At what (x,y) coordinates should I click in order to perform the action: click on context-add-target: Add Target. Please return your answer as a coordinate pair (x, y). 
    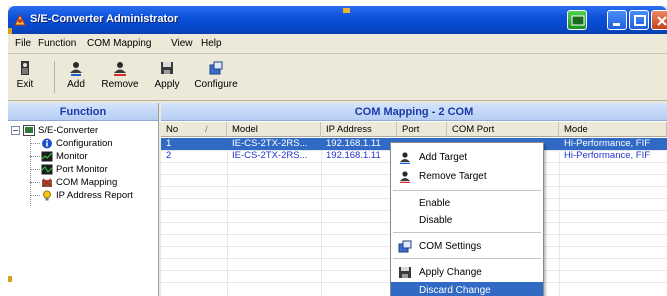
    Looking at the image, I should click on (467, 157).